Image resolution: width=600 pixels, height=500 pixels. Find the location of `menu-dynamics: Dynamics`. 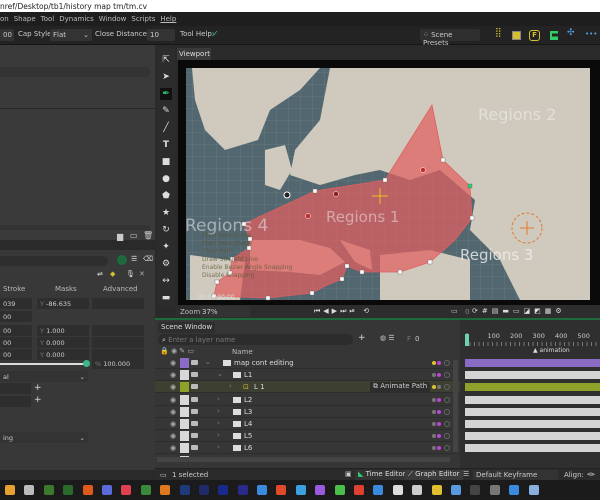

menu-dynamics: Dynamics is located at coordinates (76, 20).